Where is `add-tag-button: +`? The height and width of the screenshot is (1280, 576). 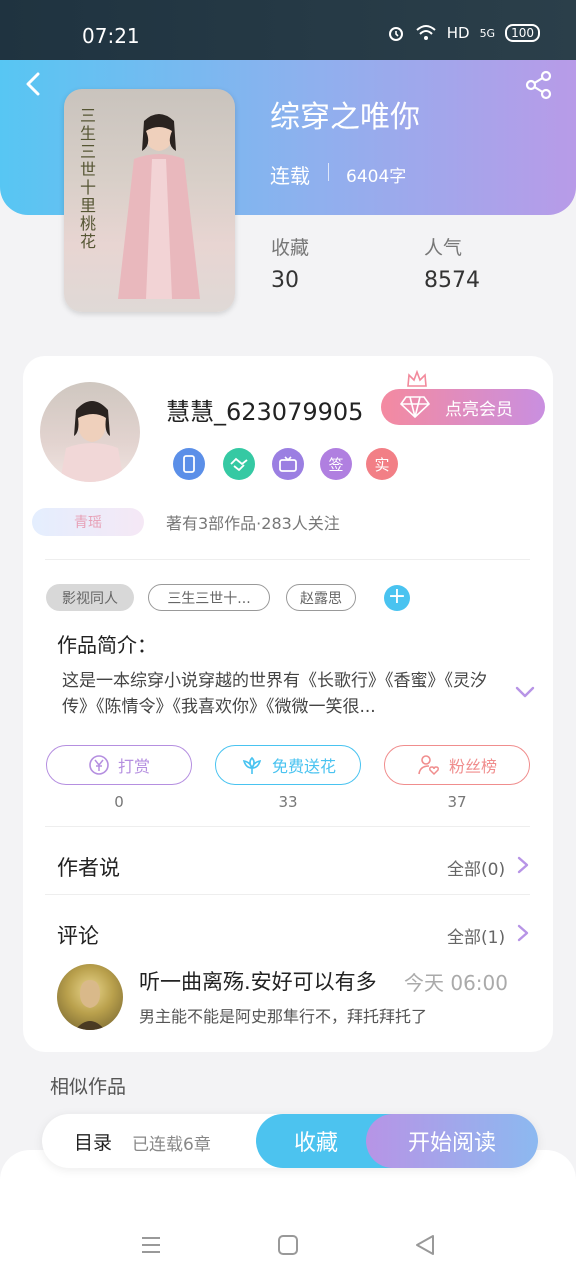
add-tag-button: + is located at coordinates (397, 598).